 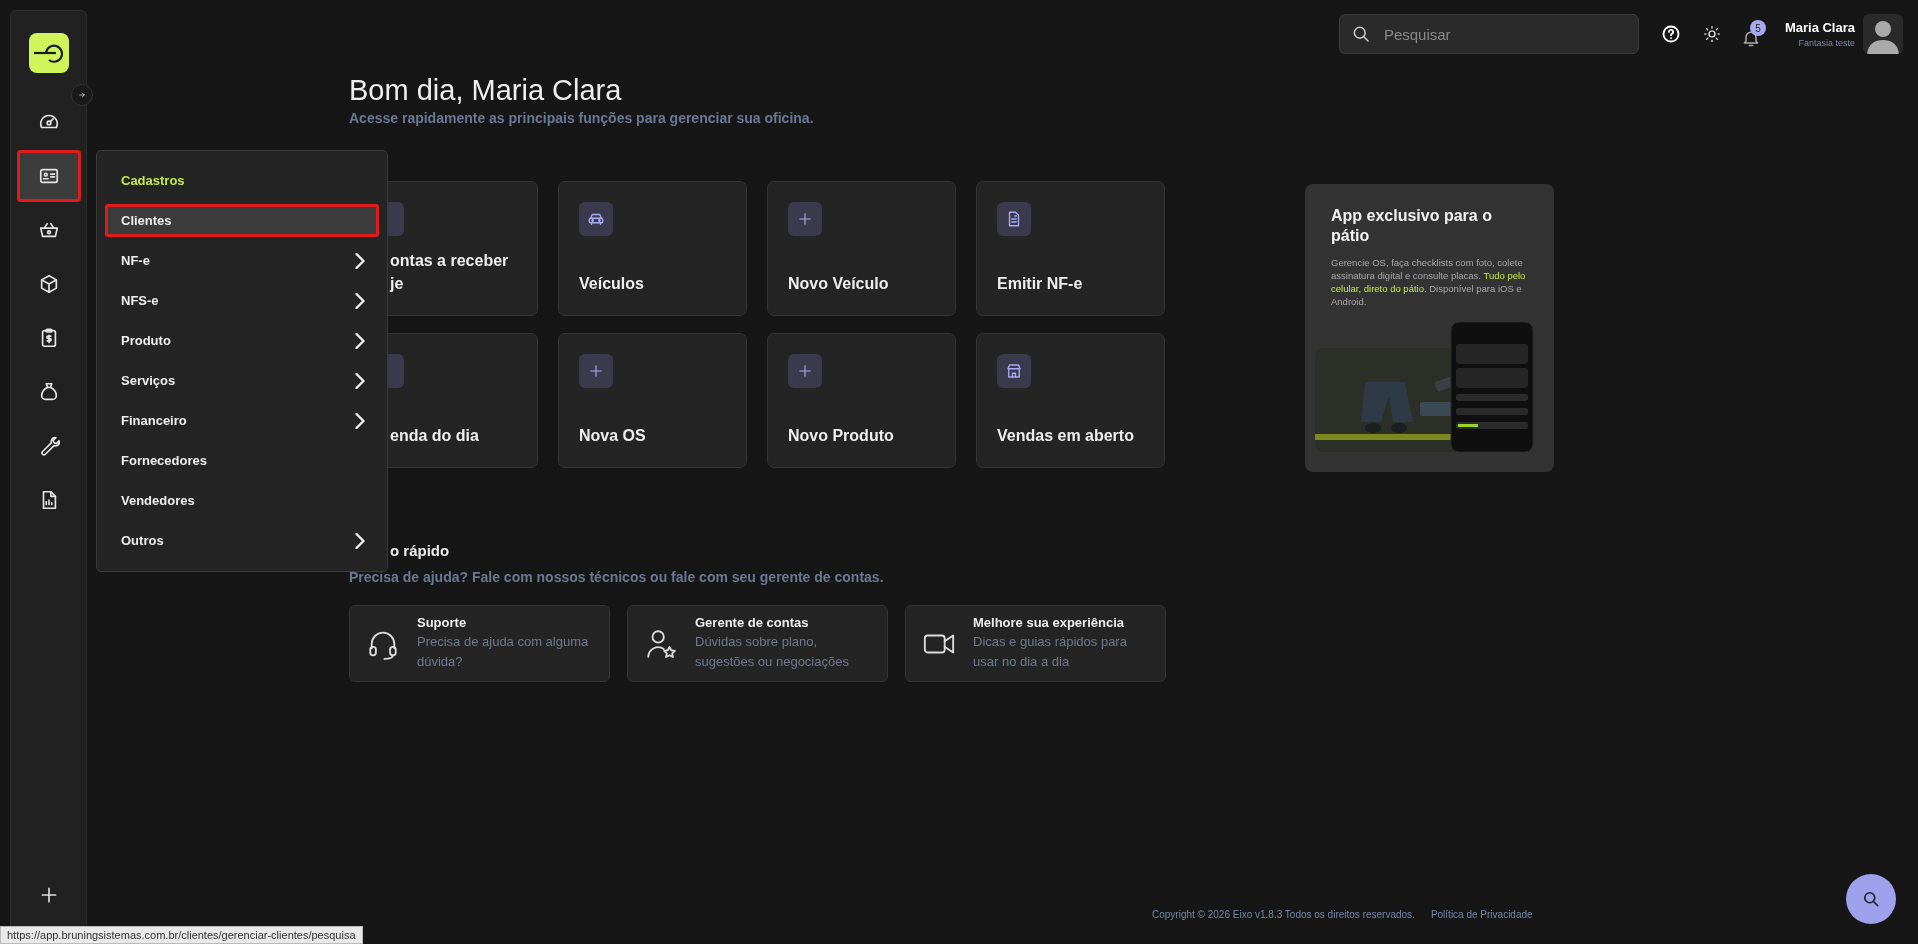 I want to click on shortcut-card: Emitir NF-e, so click(x=1070, y=248).